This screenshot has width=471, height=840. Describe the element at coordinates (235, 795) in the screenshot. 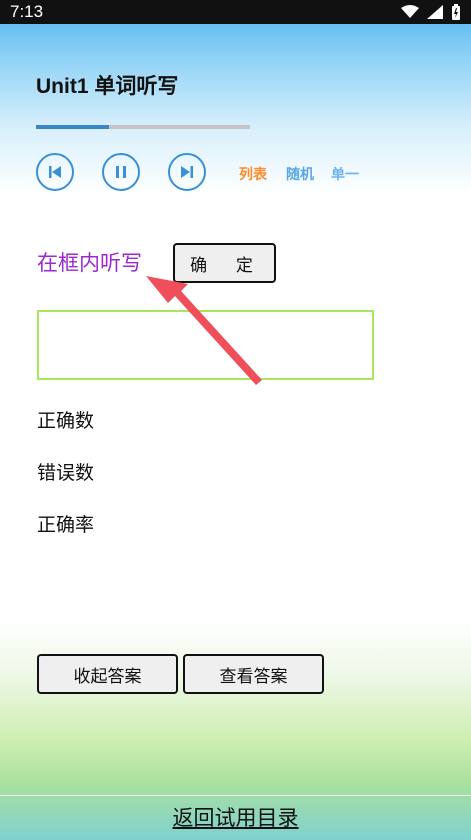

I see `footer-divider` at that location.